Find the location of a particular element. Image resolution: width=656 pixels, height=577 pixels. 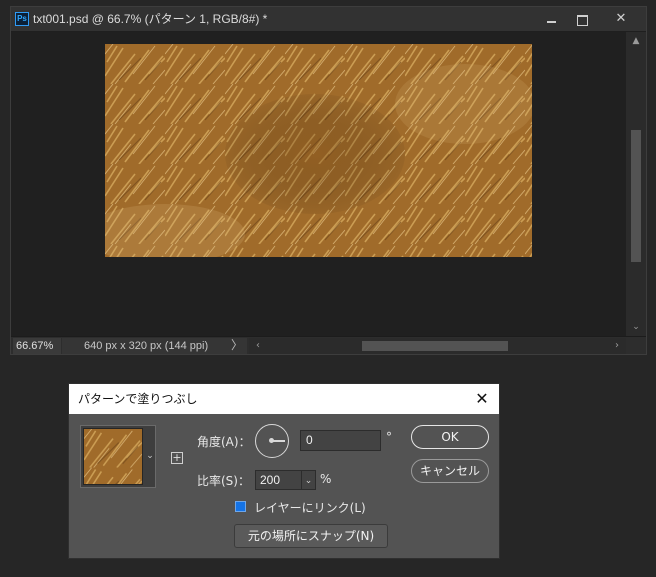

ok-button: OK is located at coordinates (450, 437).